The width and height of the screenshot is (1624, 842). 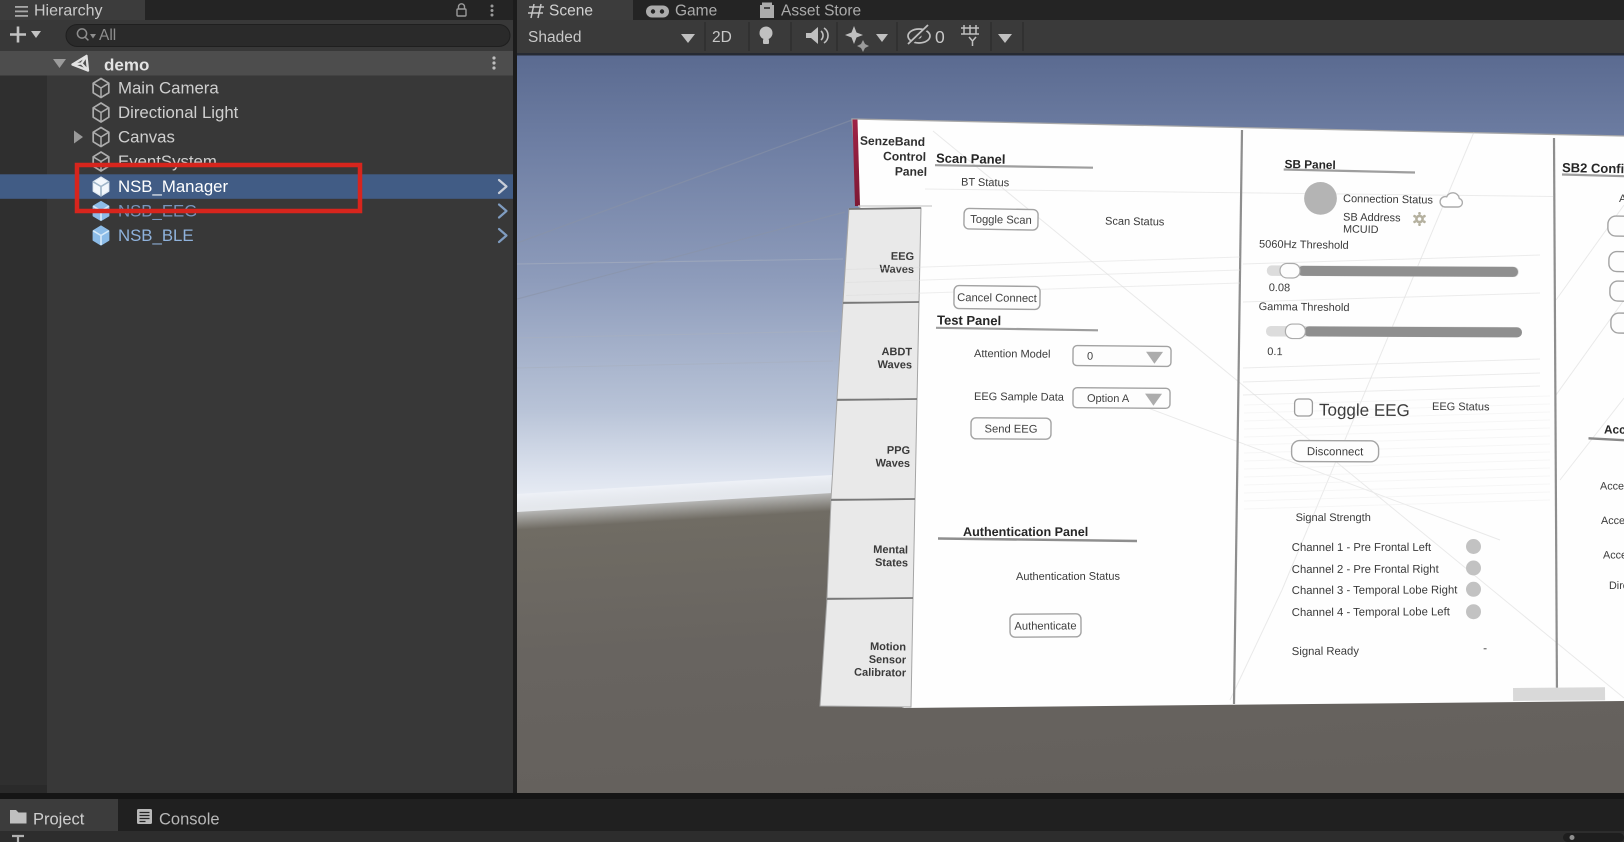 What do you see at coordinates (1616, 586) in the screenshot?
I see `svg-text: Dire` at bounding box center [1616, 586].